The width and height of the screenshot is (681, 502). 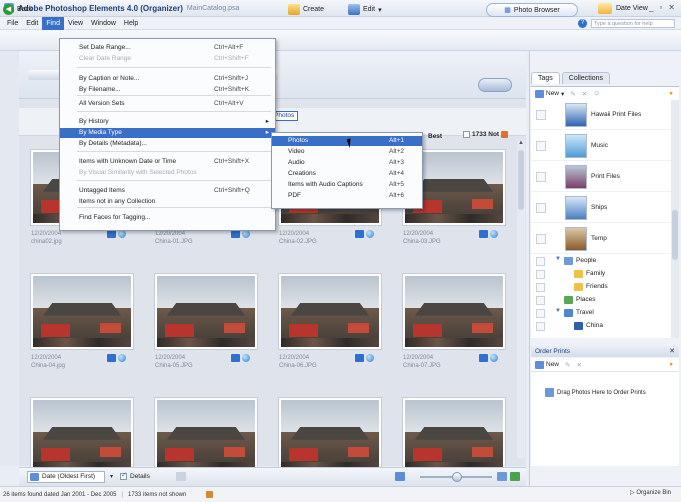 What do you see at coordinates (53, 23) in the screenshot?
I see `menu-find: Find` at bounding box center [53, 23].